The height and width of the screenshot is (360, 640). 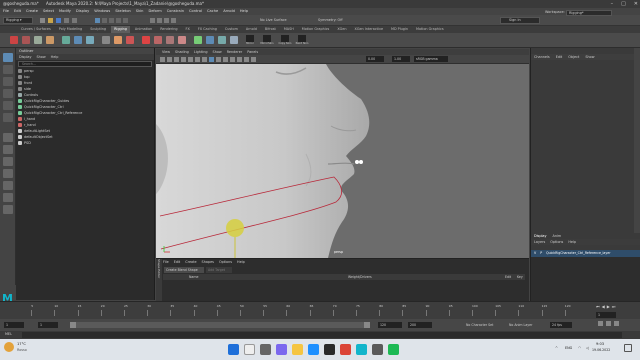 I want to click on image-plane-icon, so click(x=183, y=59).